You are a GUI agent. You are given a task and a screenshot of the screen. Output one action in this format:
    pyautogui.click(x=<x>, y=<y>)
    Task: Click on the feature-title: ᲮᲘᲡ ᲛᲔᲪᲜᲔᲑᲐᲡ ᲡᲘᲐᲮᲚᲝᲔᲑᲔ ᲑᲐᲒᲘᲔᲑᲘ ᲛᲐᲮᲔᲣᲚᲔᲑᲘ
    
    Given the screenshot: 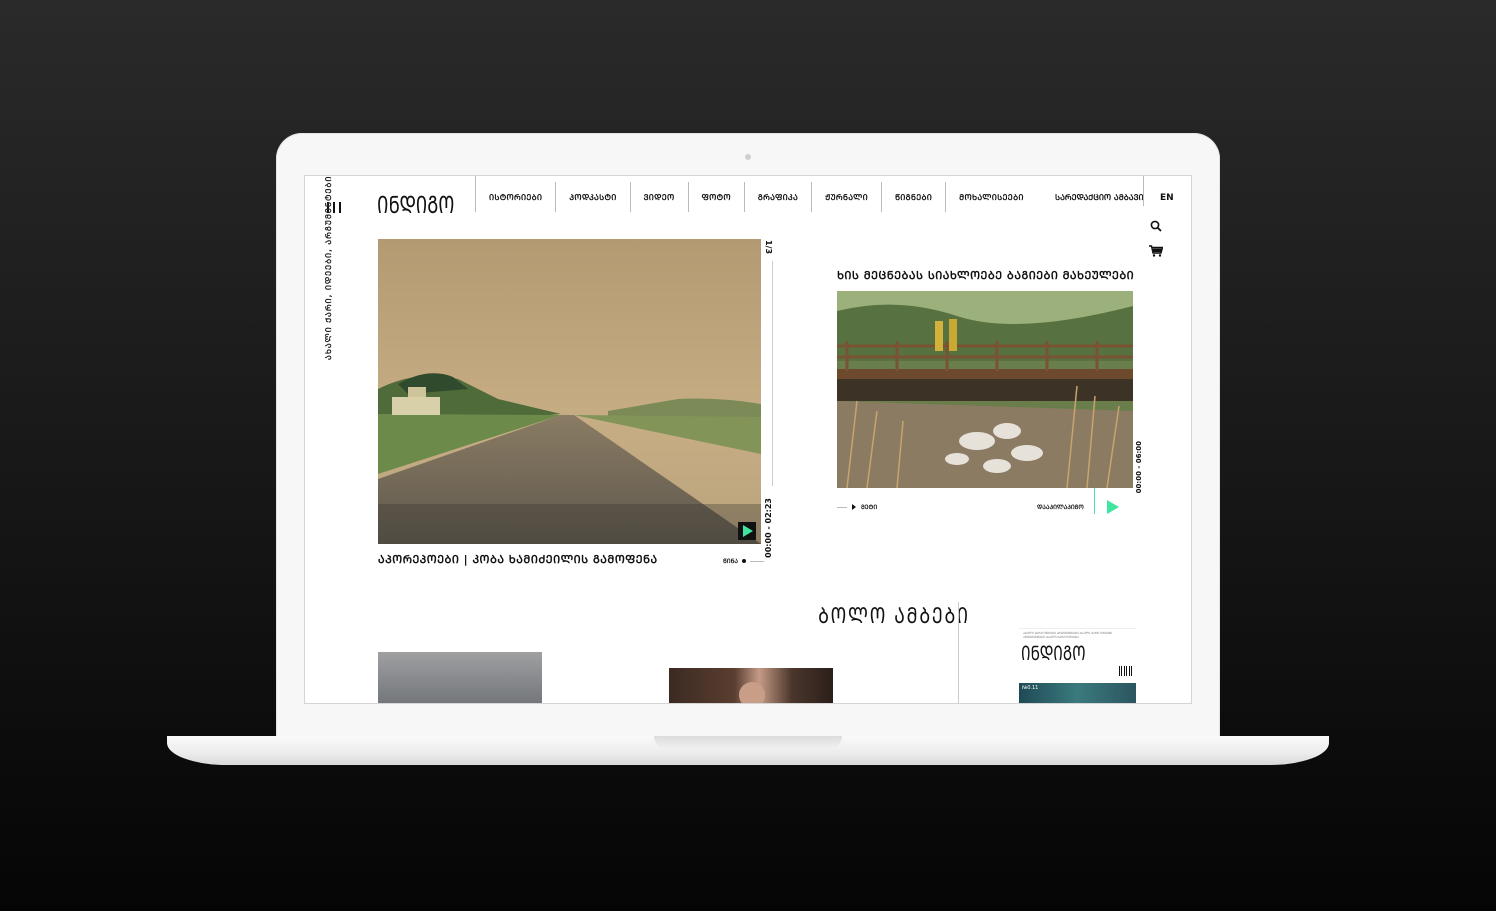 What is the action you would take?
    pyautogui.click(x=985, y=275)
    